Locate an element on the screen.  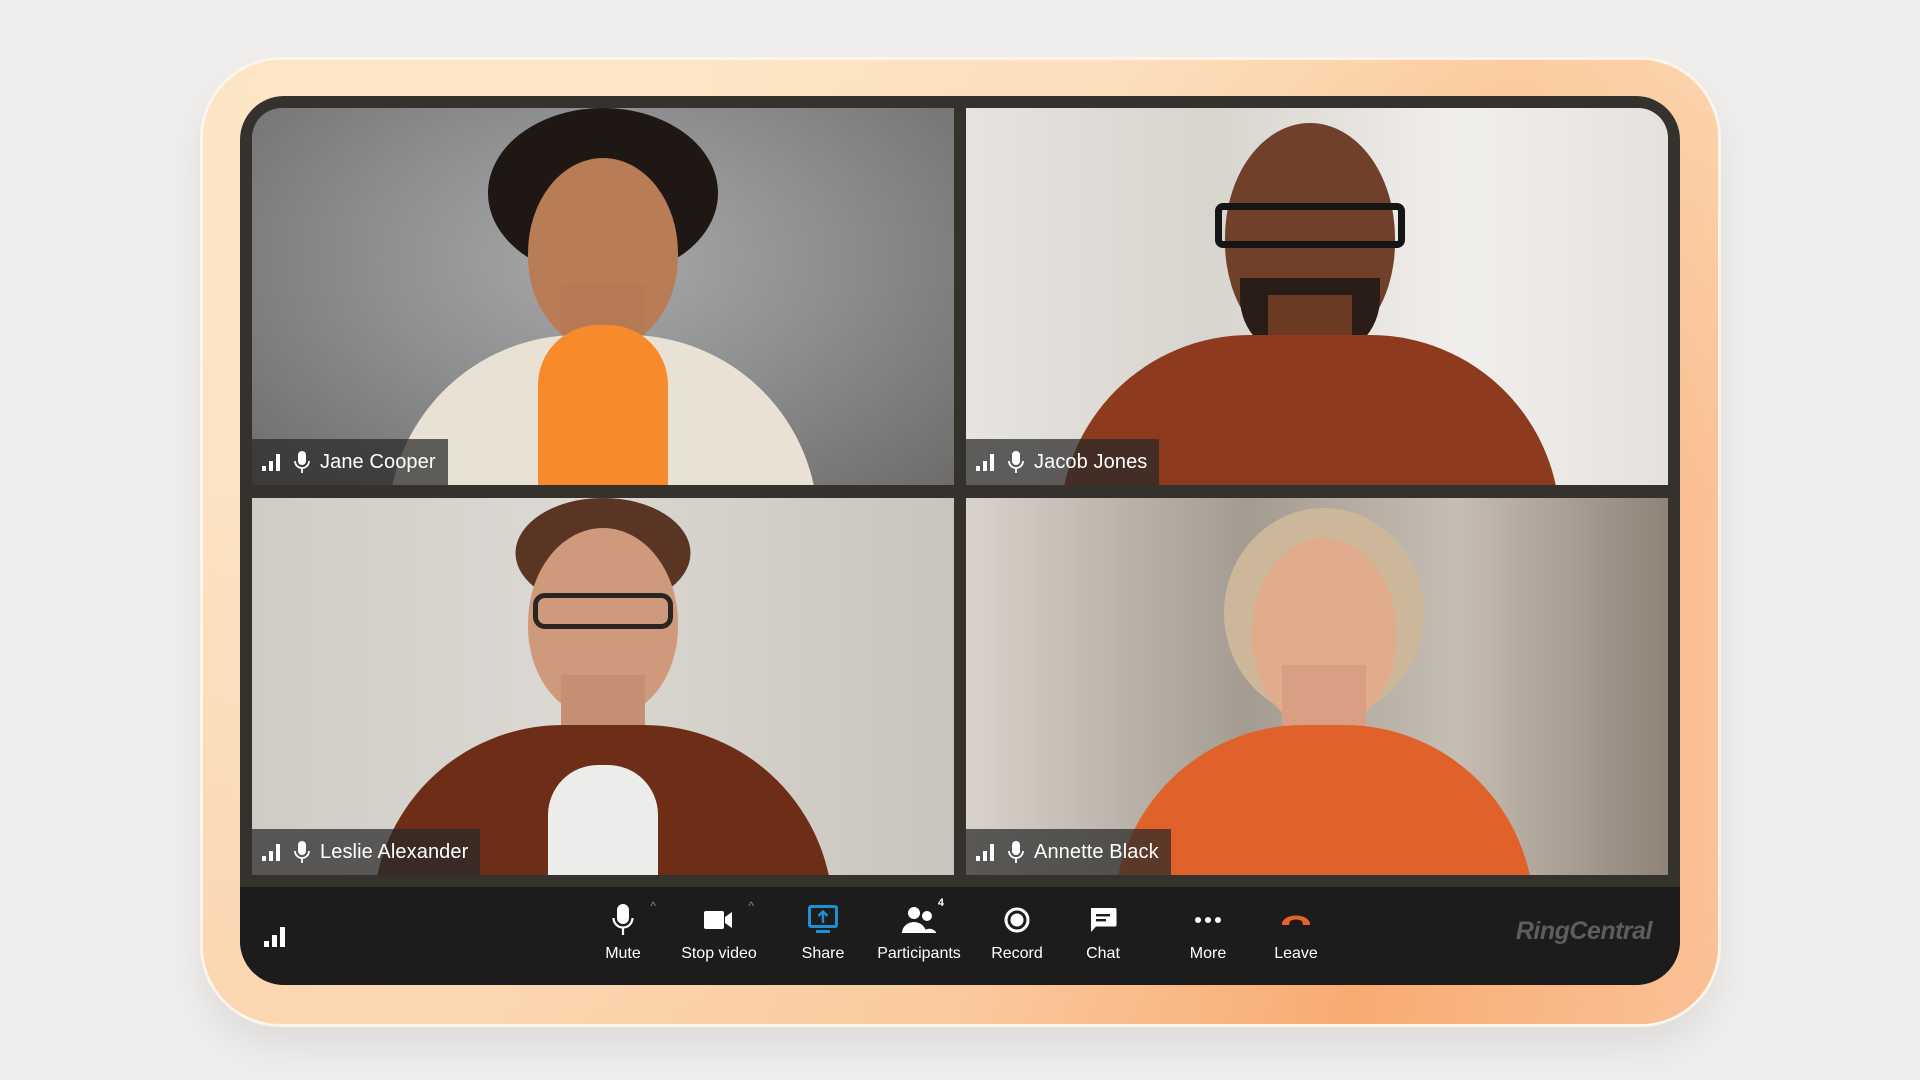
meeting-toolbar: ^ Mute ^ Stop video Share 4 Participants is located at coordinates (960, 936).